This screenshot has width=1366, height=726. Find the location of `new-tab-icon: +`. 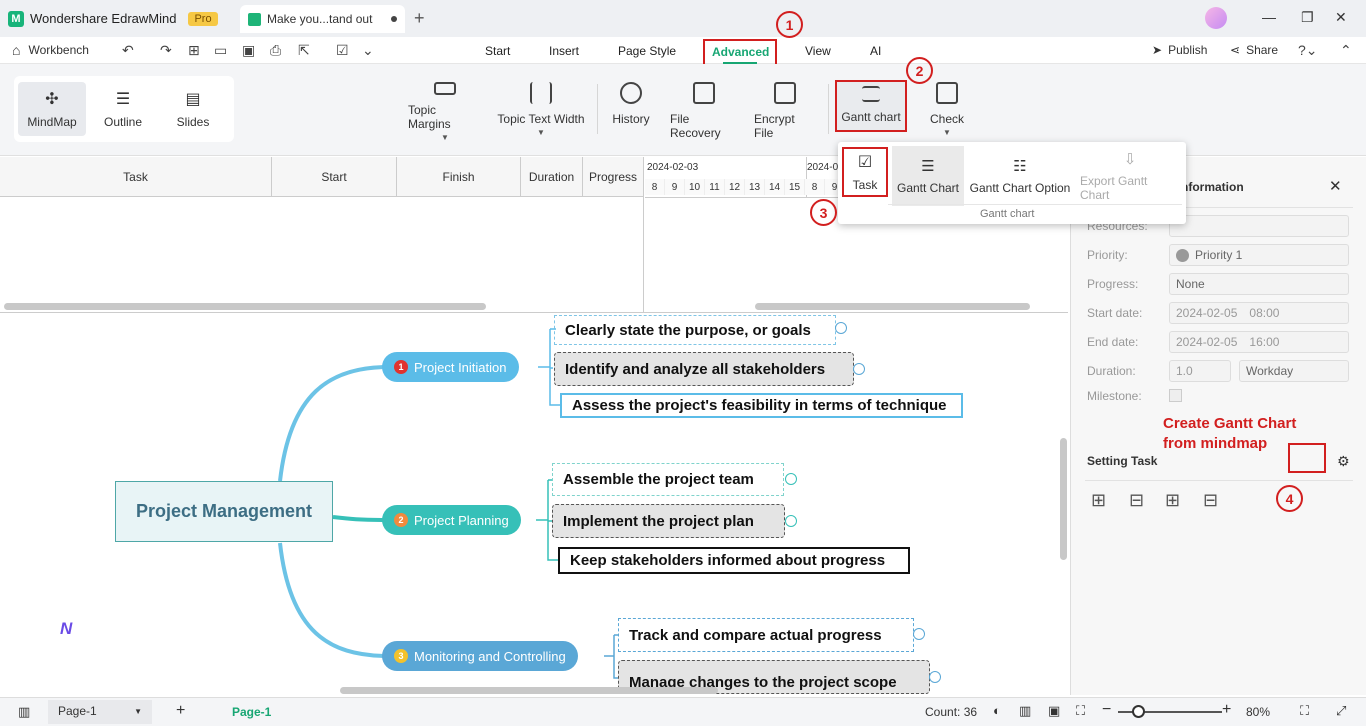

new-tab-icon: + is located at coordinates (419, 18).